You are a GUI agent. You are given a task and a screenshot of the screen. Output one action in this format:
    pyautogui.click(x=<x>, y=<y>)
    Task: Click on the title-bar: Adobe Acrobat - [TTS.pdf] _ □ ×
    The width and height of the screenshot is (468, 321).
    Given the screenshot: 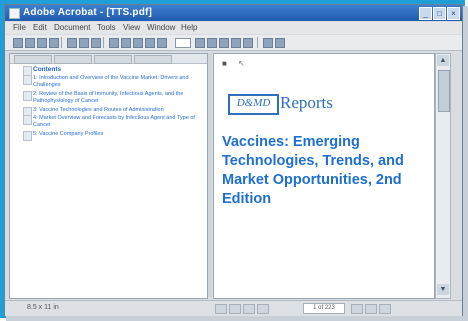 What is the action you would take?
    pyautogui.click(x=233, y=13)
    